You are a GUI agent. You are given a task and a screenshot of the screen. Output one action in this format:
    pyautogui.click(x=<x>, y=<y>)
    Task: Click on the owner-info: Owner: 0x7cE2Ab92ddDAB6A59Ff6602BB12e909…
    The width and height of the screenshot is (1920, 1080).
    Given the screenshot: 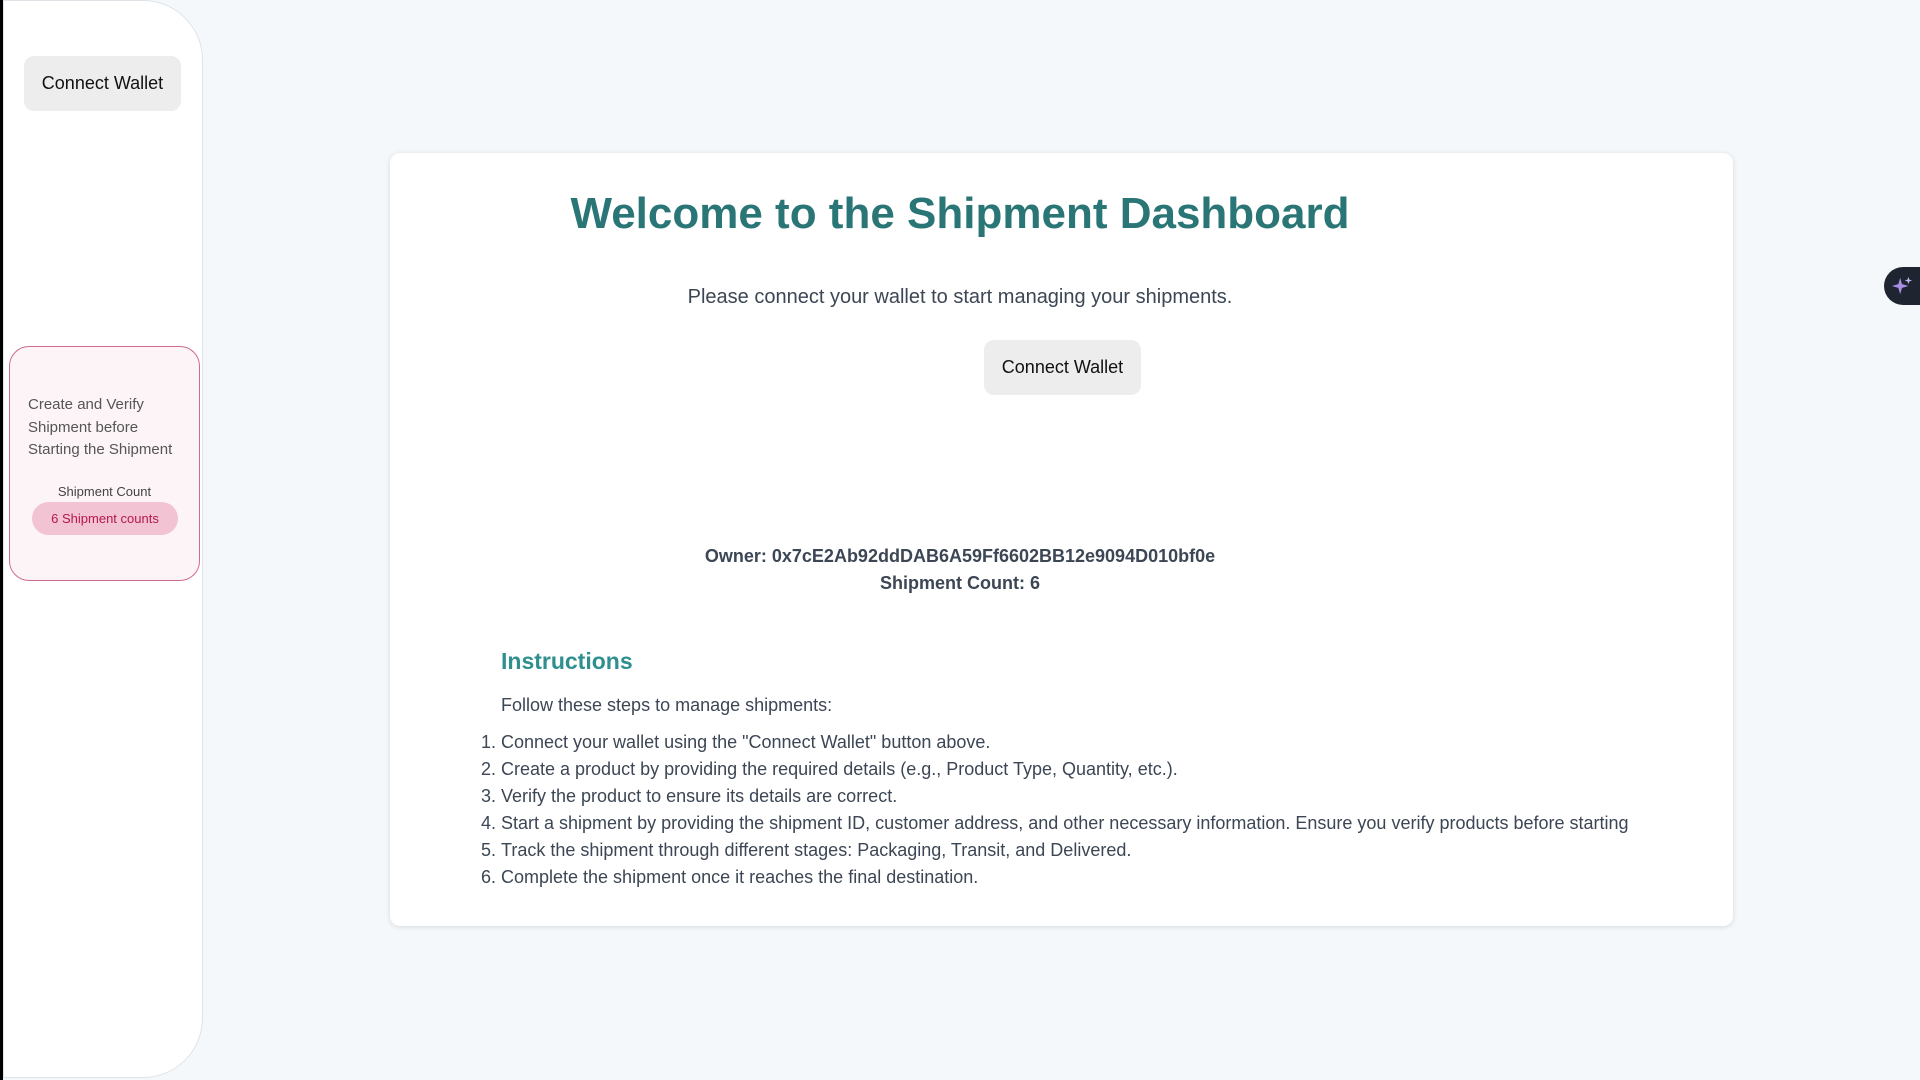 What is the action you would take?
    pyautogui.click(x=960, y=570)
    